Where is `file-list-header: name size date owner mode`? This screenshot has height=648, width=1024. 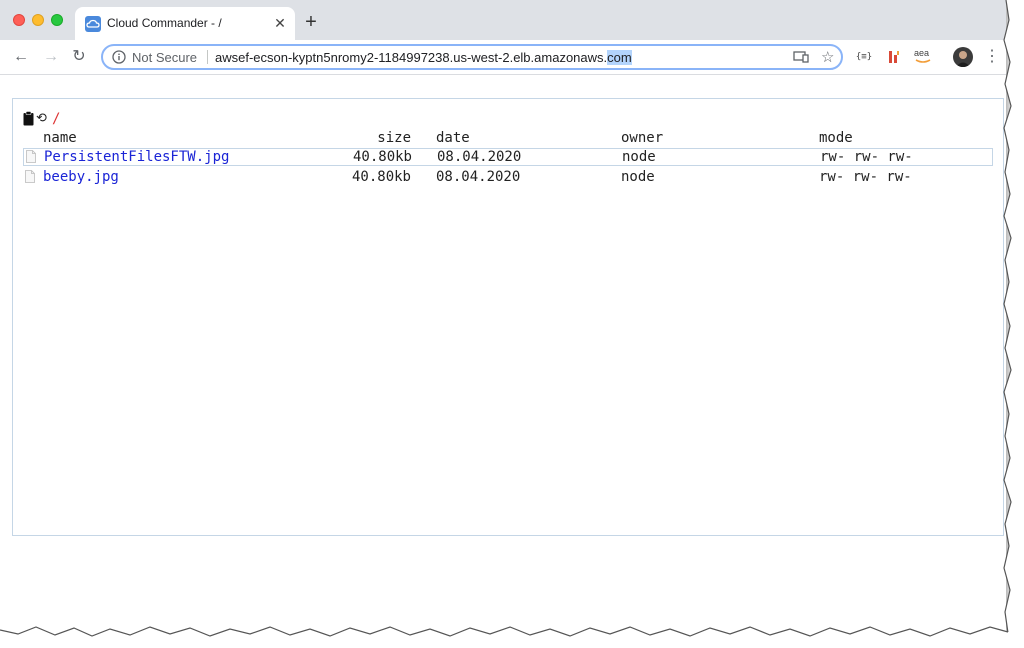 file-list-header: name size date owner mode is located at coordinates (508, 138).